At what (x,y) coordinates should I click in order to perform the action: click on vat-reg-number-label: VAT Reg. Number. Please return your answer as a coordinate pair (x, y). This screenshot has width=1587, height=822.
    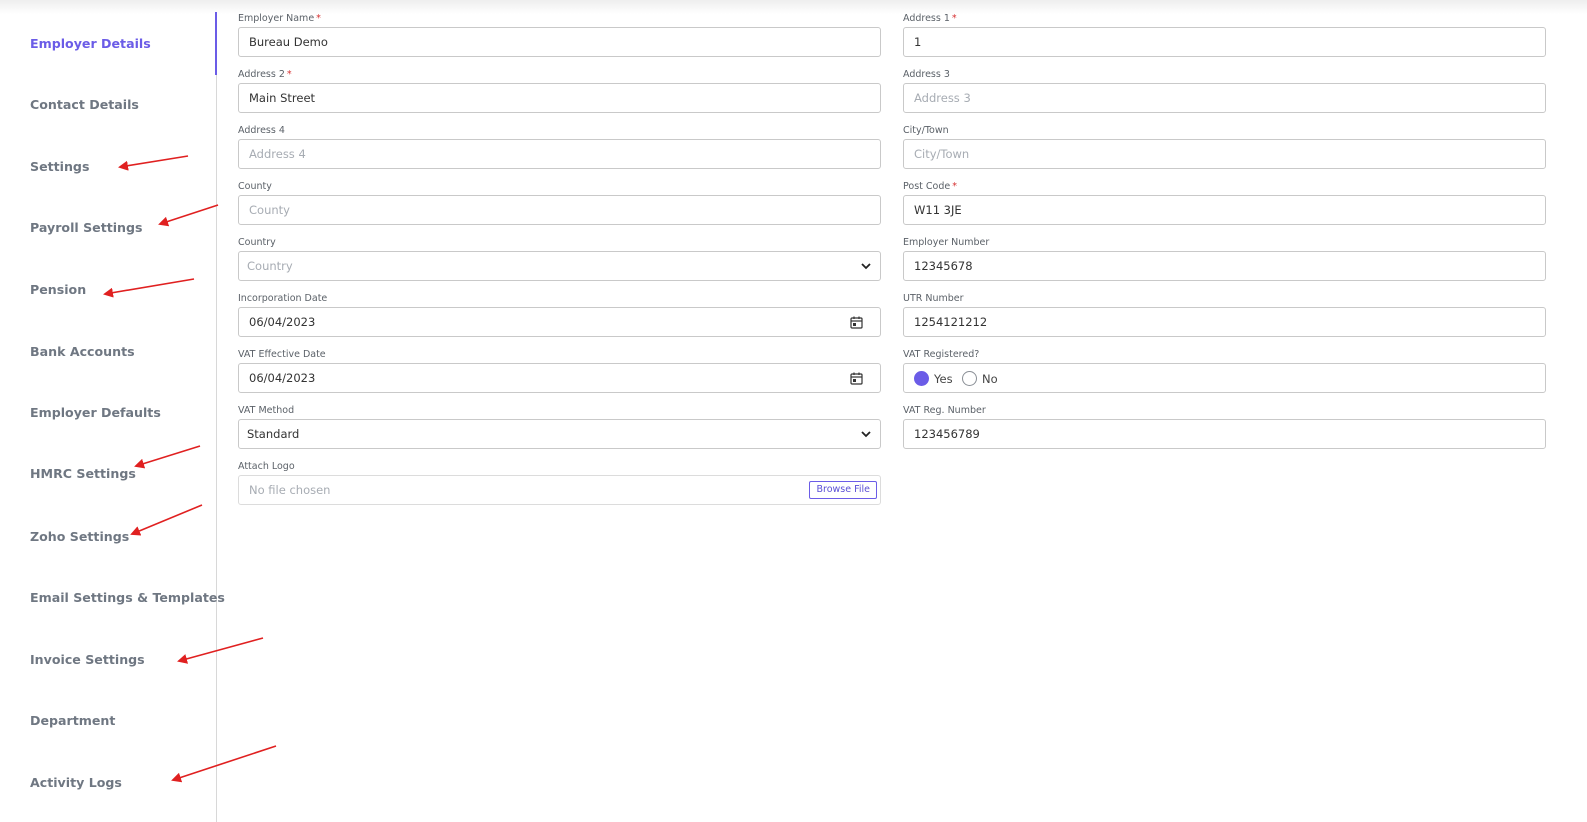
    Looking at the image, I should click on (944, 410).